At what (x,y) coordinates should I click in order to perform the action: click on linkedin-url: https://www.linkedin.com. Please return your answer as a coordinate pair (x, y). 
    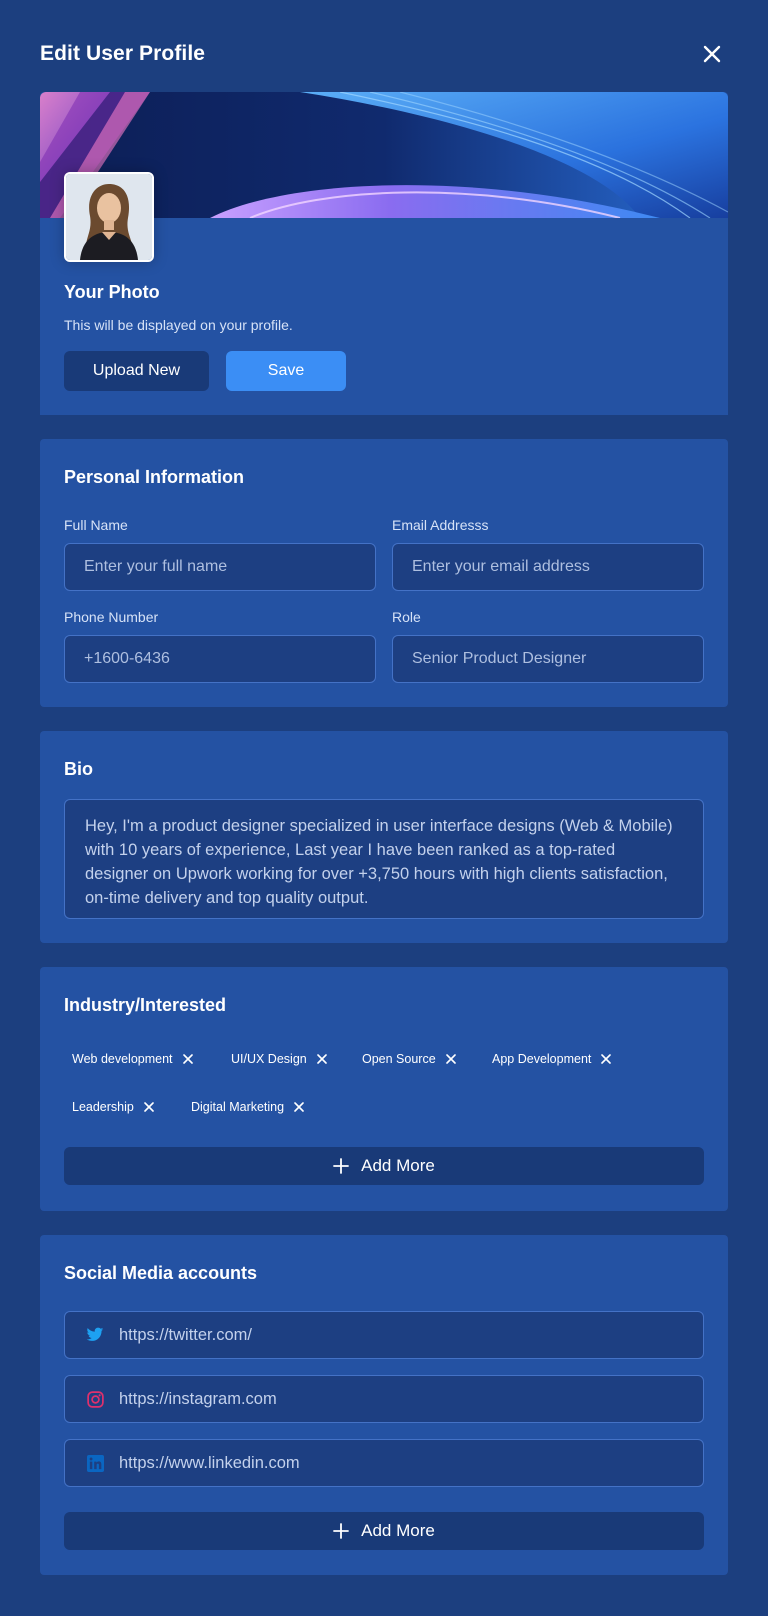
    Looking at the image, I should click on (209, 1462).